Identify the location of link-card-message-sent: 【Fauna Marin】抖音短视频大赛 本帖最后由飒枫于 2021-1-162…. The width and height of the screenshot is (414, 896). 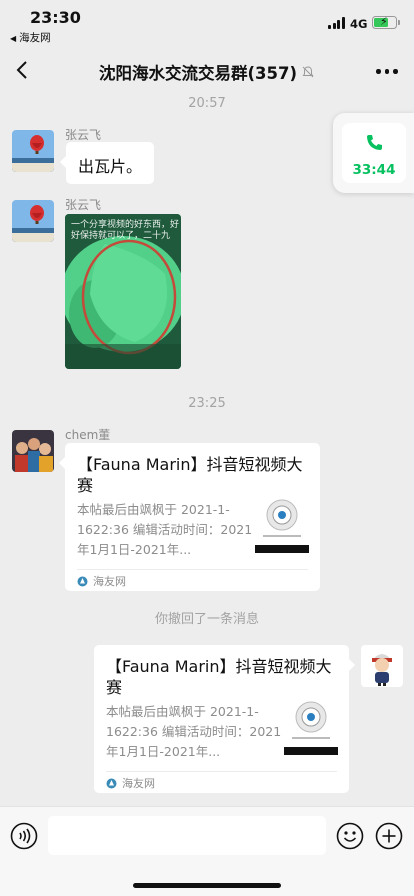
(224, 719).